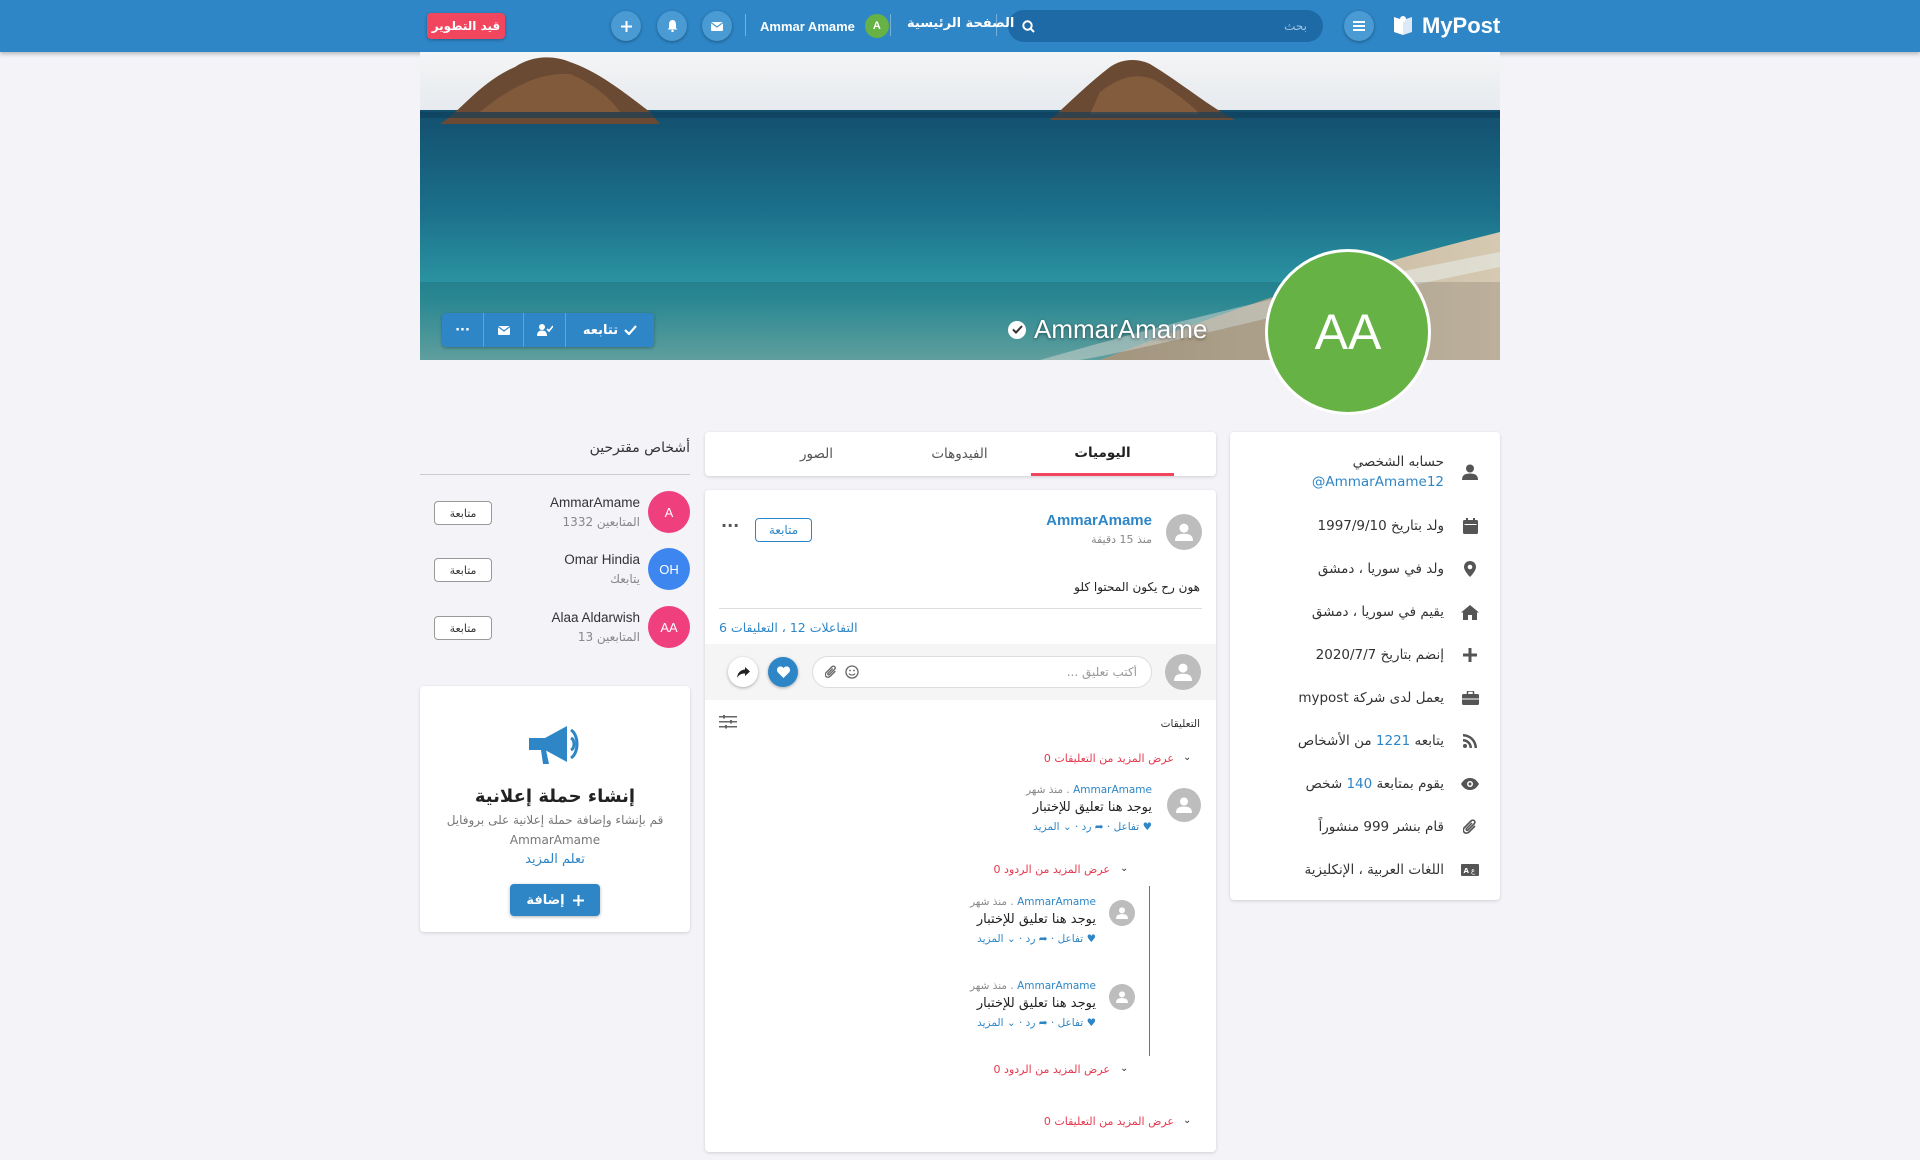 The height and width of the screenshot is (1160, 1920). I want to click on ad-learn-more-link: تعلم المزيد, so click(555, 859).